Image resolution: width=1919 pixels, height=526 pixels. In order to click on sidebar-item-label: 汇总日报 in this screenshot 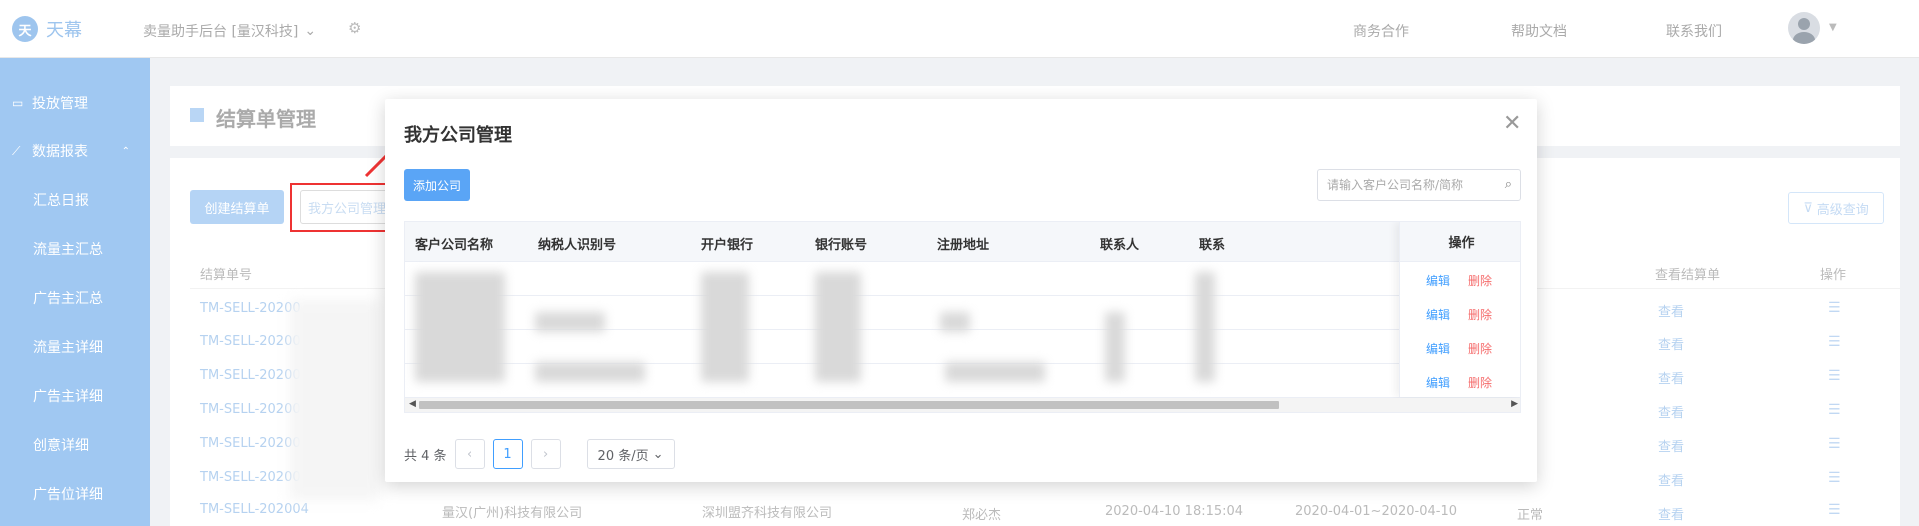, I will do `click(61, 201)`.